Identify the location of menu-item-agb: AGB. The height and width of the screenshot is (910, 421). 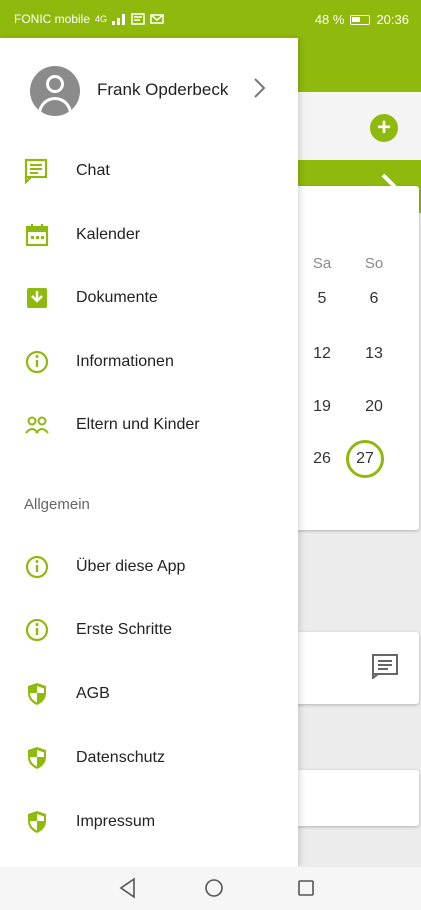
(149, 694).